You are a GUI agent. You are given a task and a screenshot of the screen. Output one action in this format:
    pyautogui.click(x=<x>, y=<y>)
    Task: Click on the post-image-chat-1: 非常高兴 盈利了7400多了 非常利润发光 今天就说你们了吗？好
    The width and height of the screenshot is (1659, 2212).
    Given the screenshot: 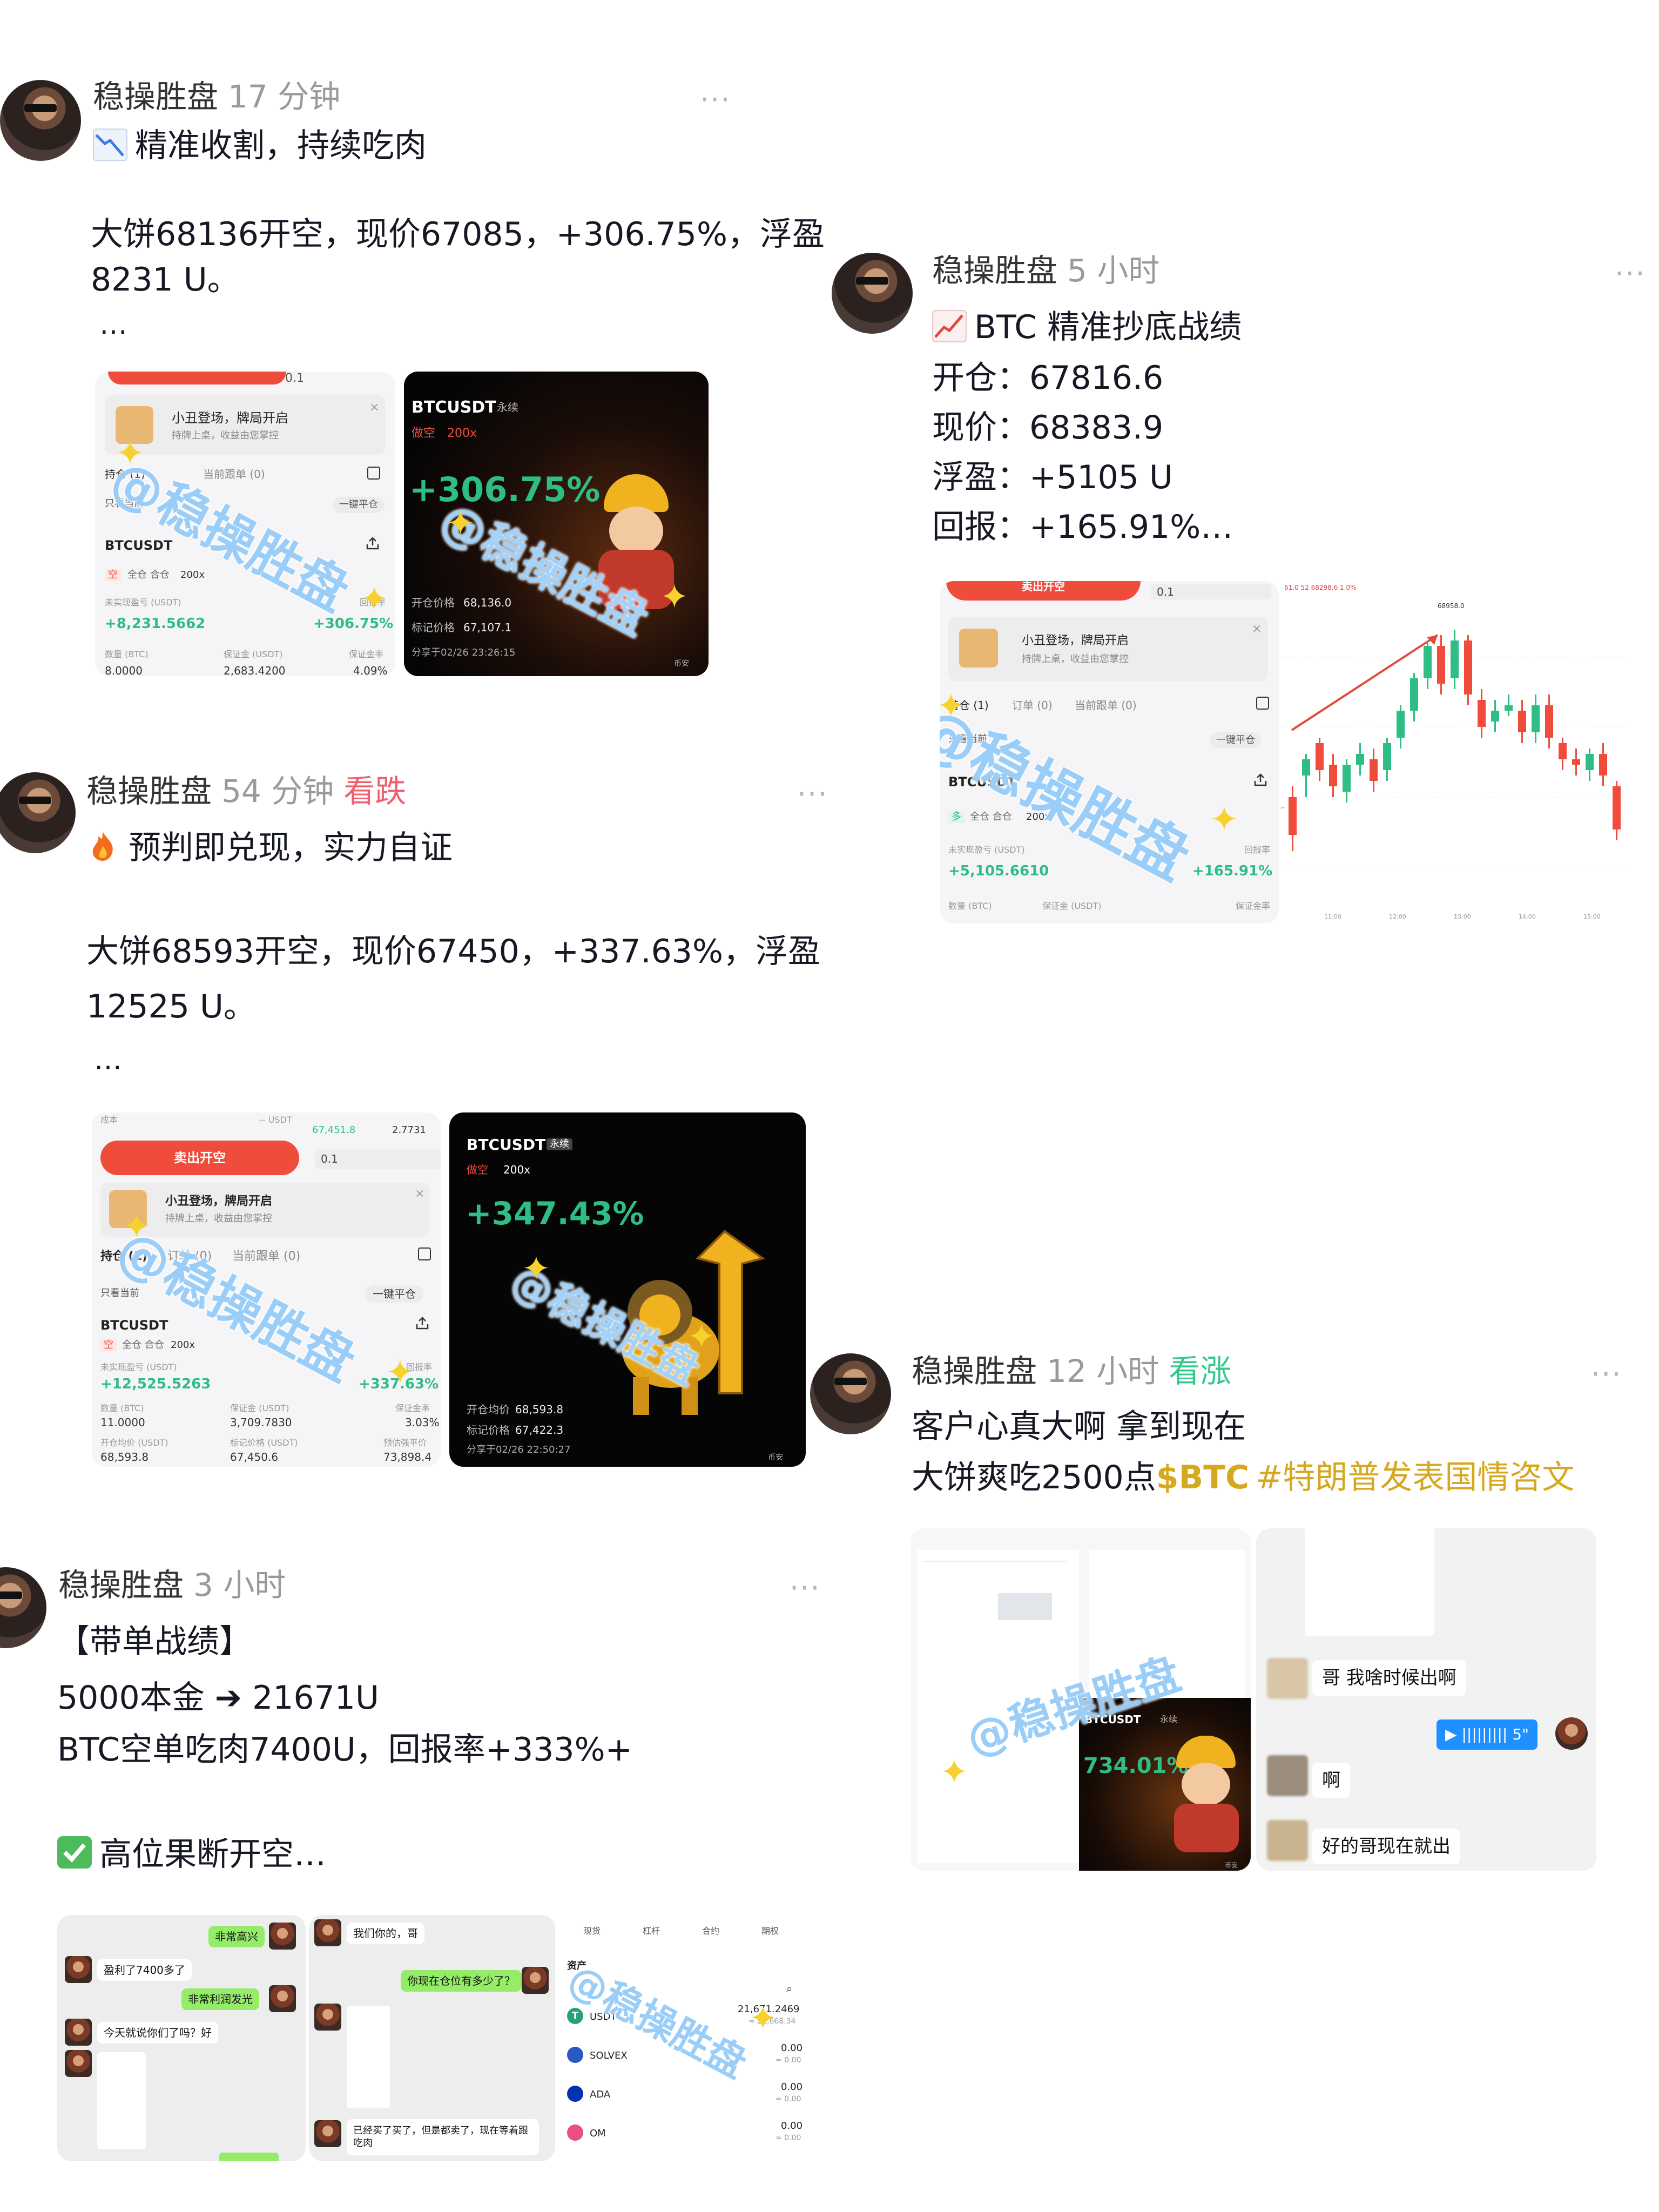 What is the action you would take?
    pyautogui.click(x=181, y=2038)
    